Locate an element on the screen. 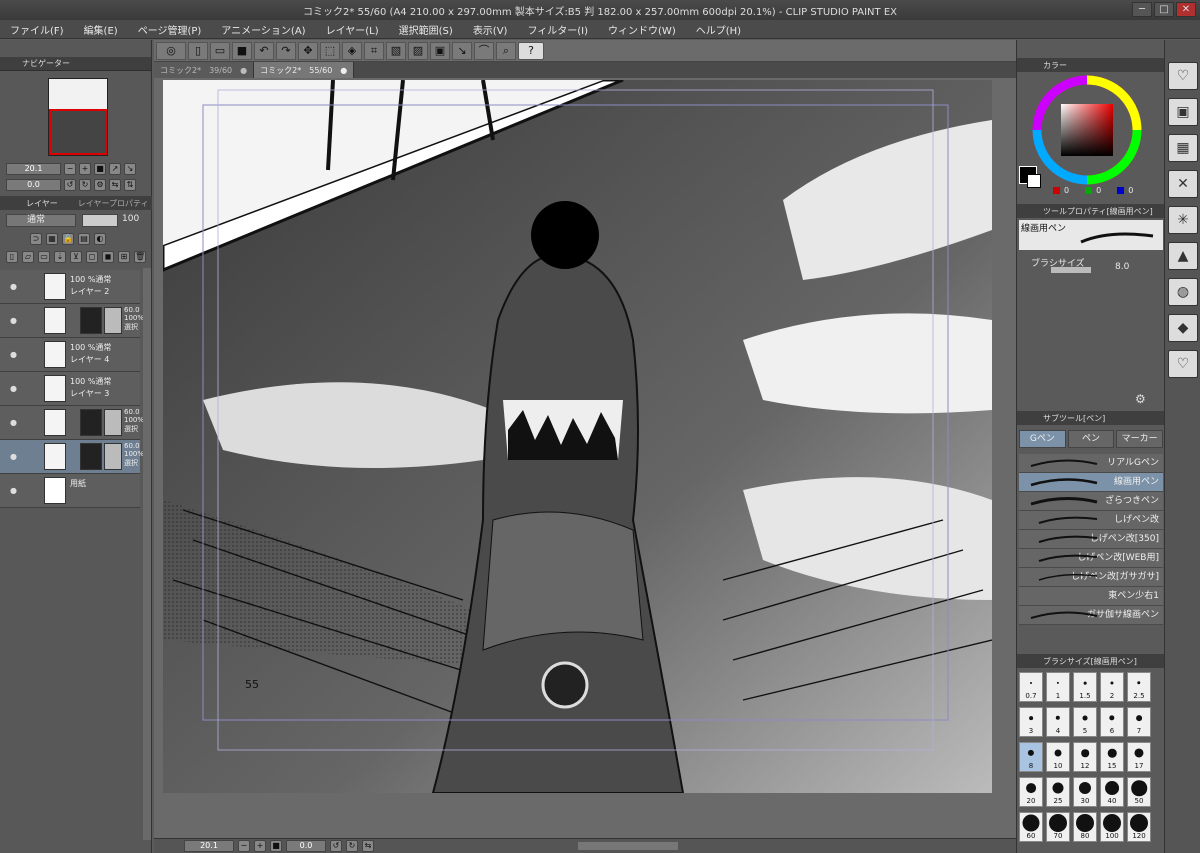  status-zoom: 20.1 is located at coordinates (209, 846).